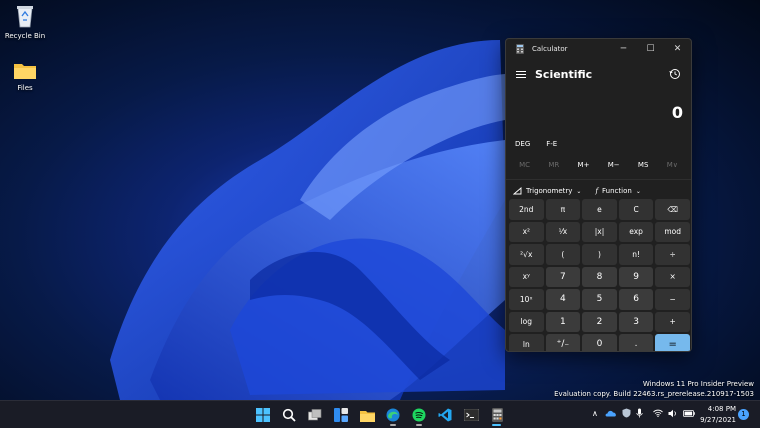  I want to click on key-clear: C, so click(636, 209).